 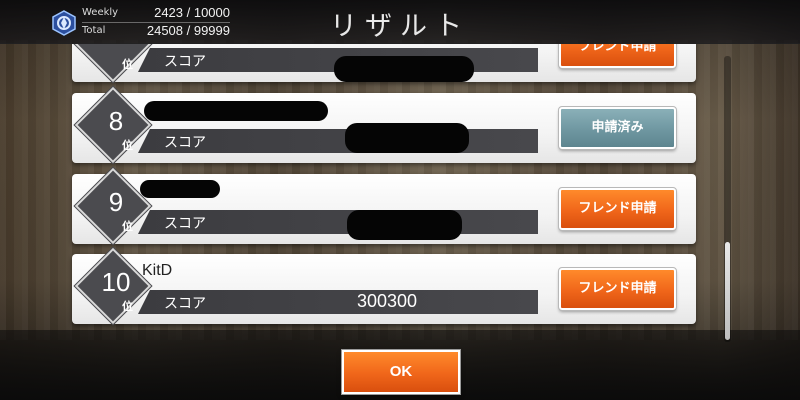 What do you see at coordinates (400, 26) in the screenshot?
I see `page-title: リザルト` at bounding box center [400, 26].